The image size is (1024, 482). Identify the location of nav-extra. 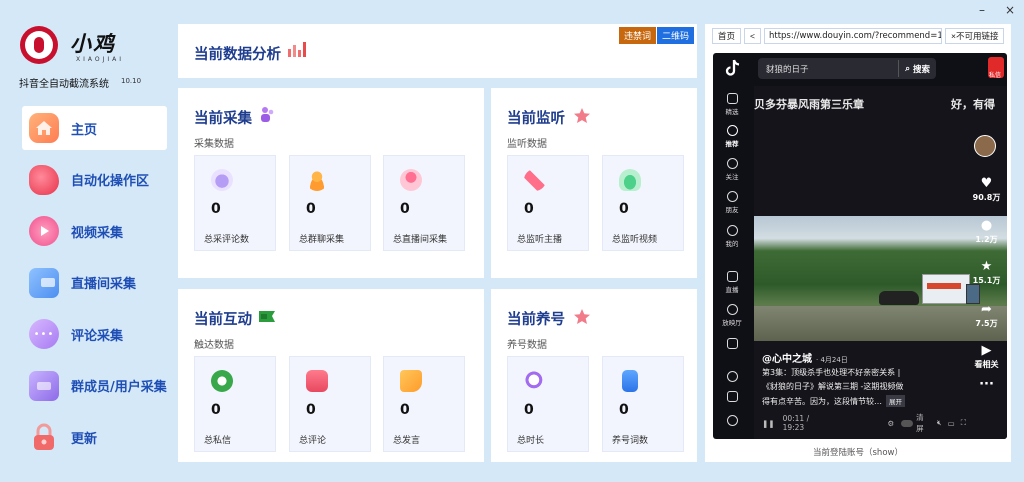
(732, 344).